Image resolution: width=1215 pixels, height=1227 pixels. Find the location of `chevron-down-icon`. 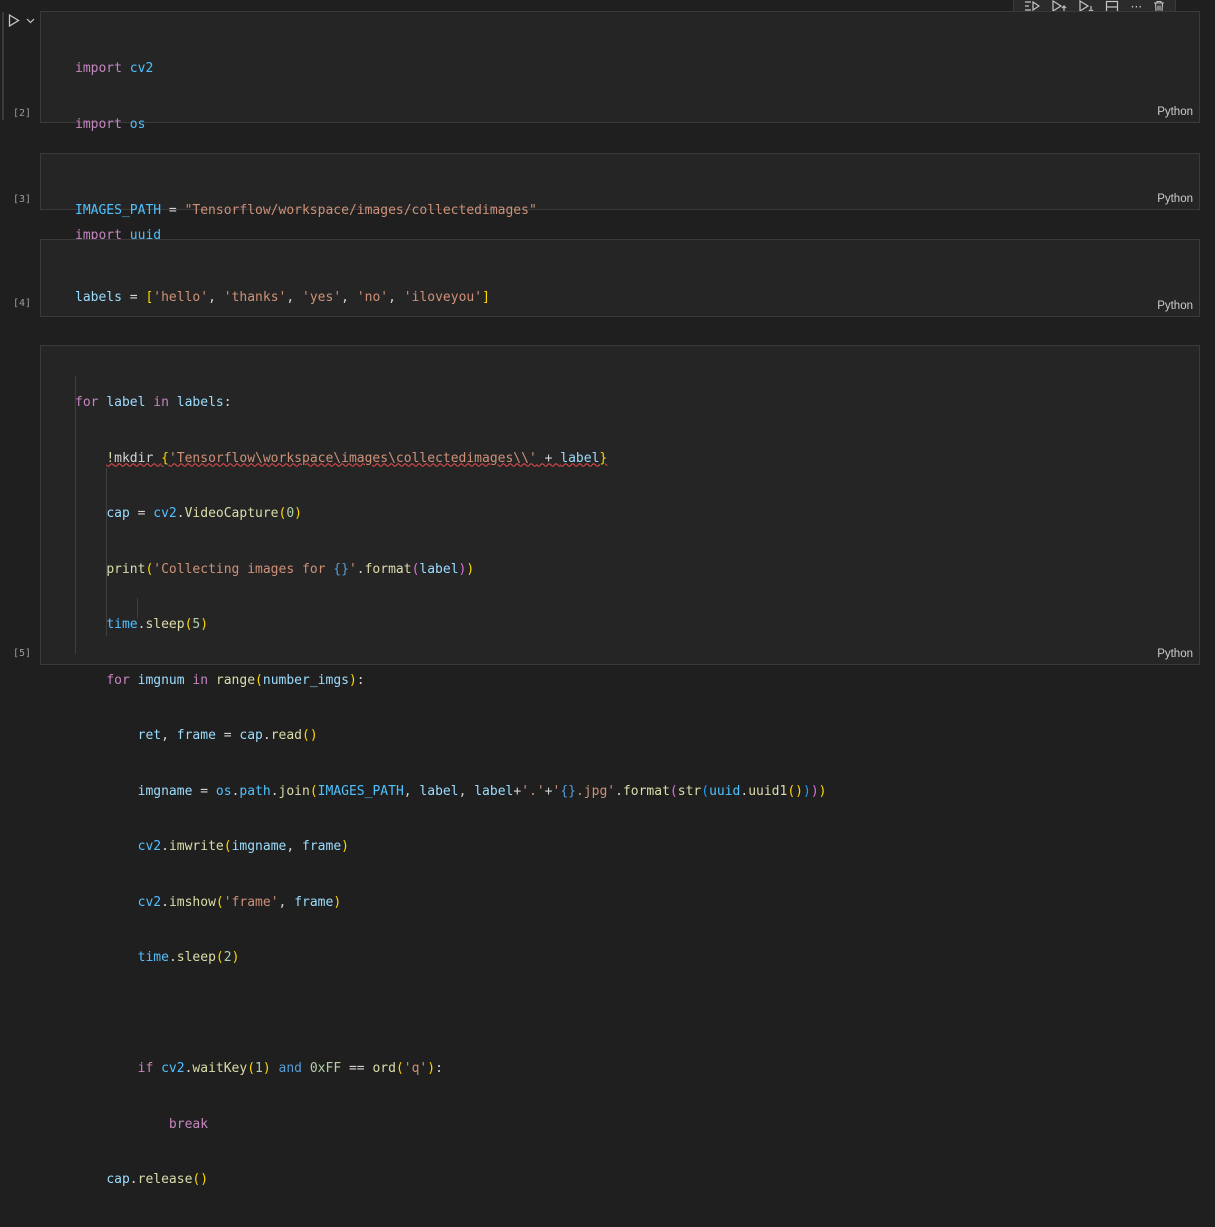

chevron-down-icon is located at coordinates (30, 21).